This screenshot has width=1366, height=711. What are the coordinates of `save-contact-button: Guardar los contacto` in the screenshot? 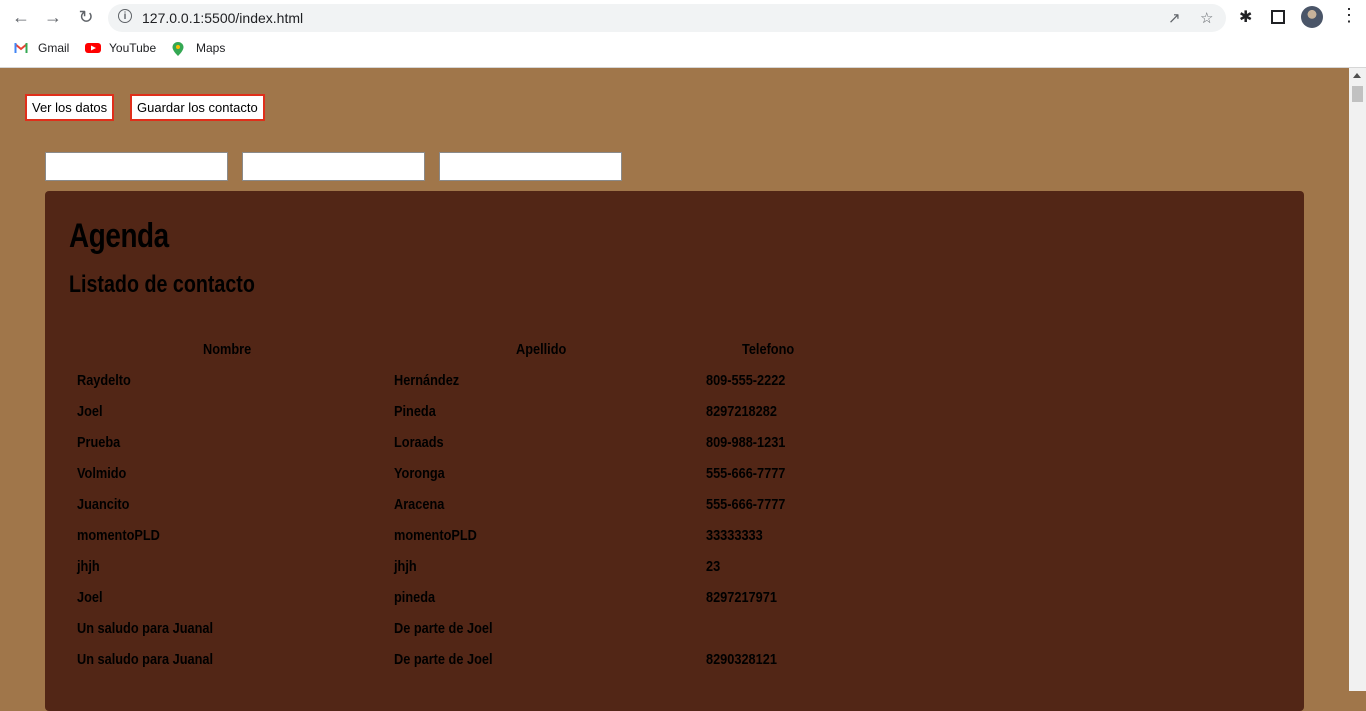 It's located at (197, 107).